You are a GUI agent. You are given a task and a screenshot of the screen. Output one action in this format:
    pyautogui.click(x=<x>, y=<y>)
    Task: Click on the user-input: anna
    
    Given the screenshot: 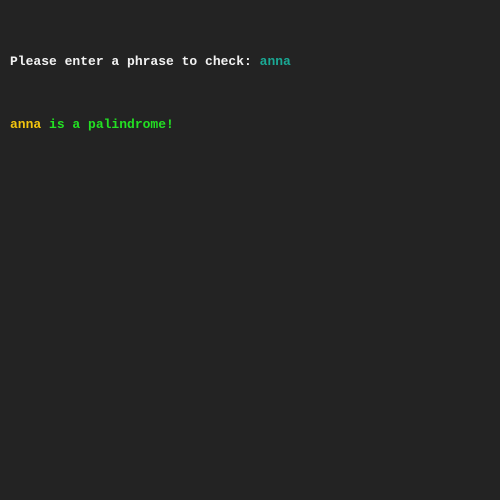 What is the action you would take?
    pyautogui.click(x=275, y=61)
    